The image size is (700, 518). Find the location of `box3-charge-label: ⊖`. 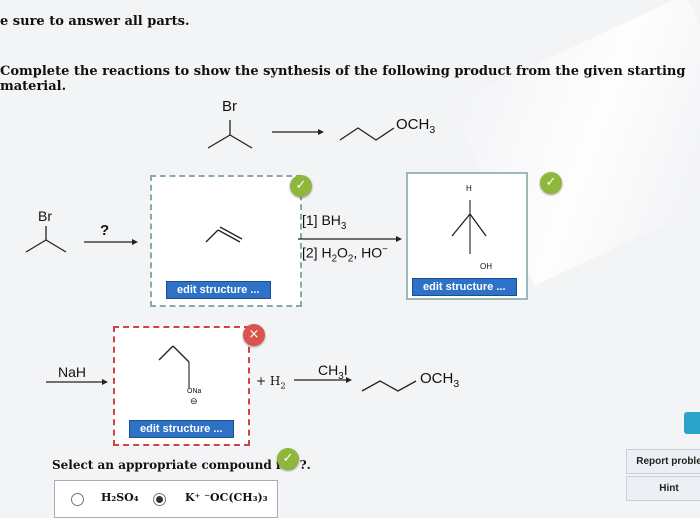

box3-charge-label: ⊖ is located at coordinates (194, 401).